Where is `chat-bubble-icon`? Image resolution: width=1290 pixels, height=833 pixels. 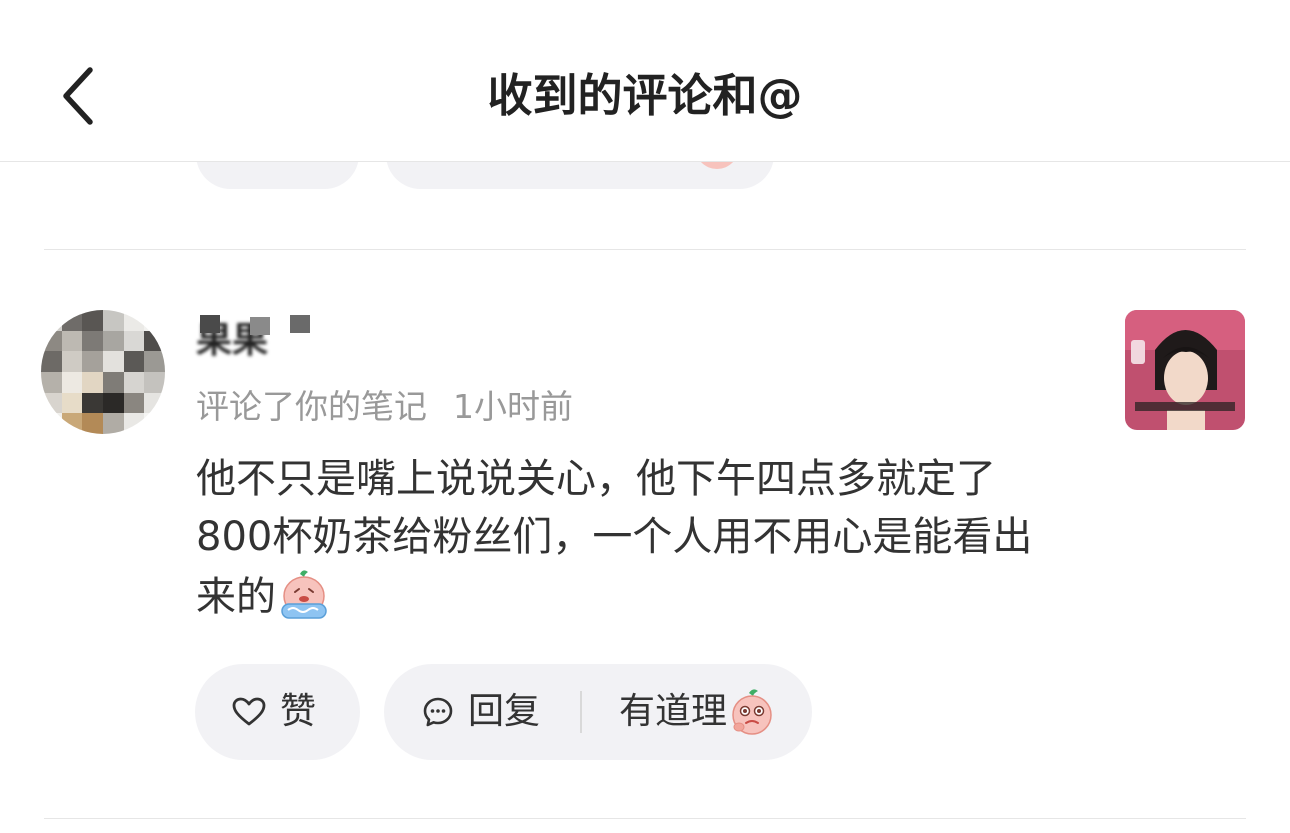
chat-bubble-icon is located at coordinates (438, 712).